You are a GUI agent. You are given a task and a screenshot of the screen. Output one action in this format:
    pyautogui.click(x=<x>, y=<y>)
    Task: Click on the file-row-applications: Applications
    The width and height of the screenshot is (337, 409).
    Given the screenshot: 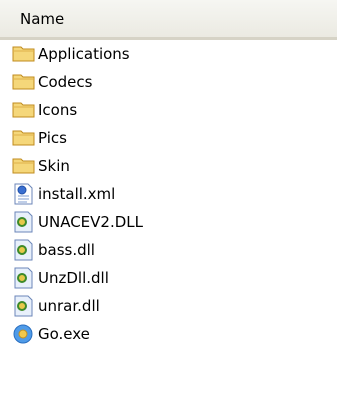 What is the action you would take?
    pyautogui.click(x=172, y=54)
    